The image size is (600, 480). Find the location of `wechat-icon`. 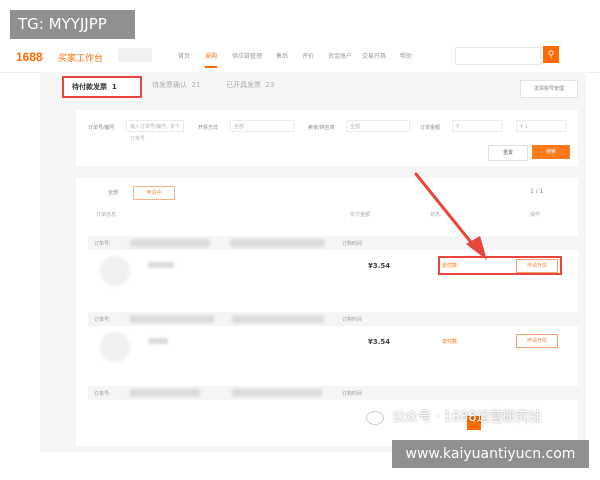

wechat-icon is located at coordinates (375, 417).